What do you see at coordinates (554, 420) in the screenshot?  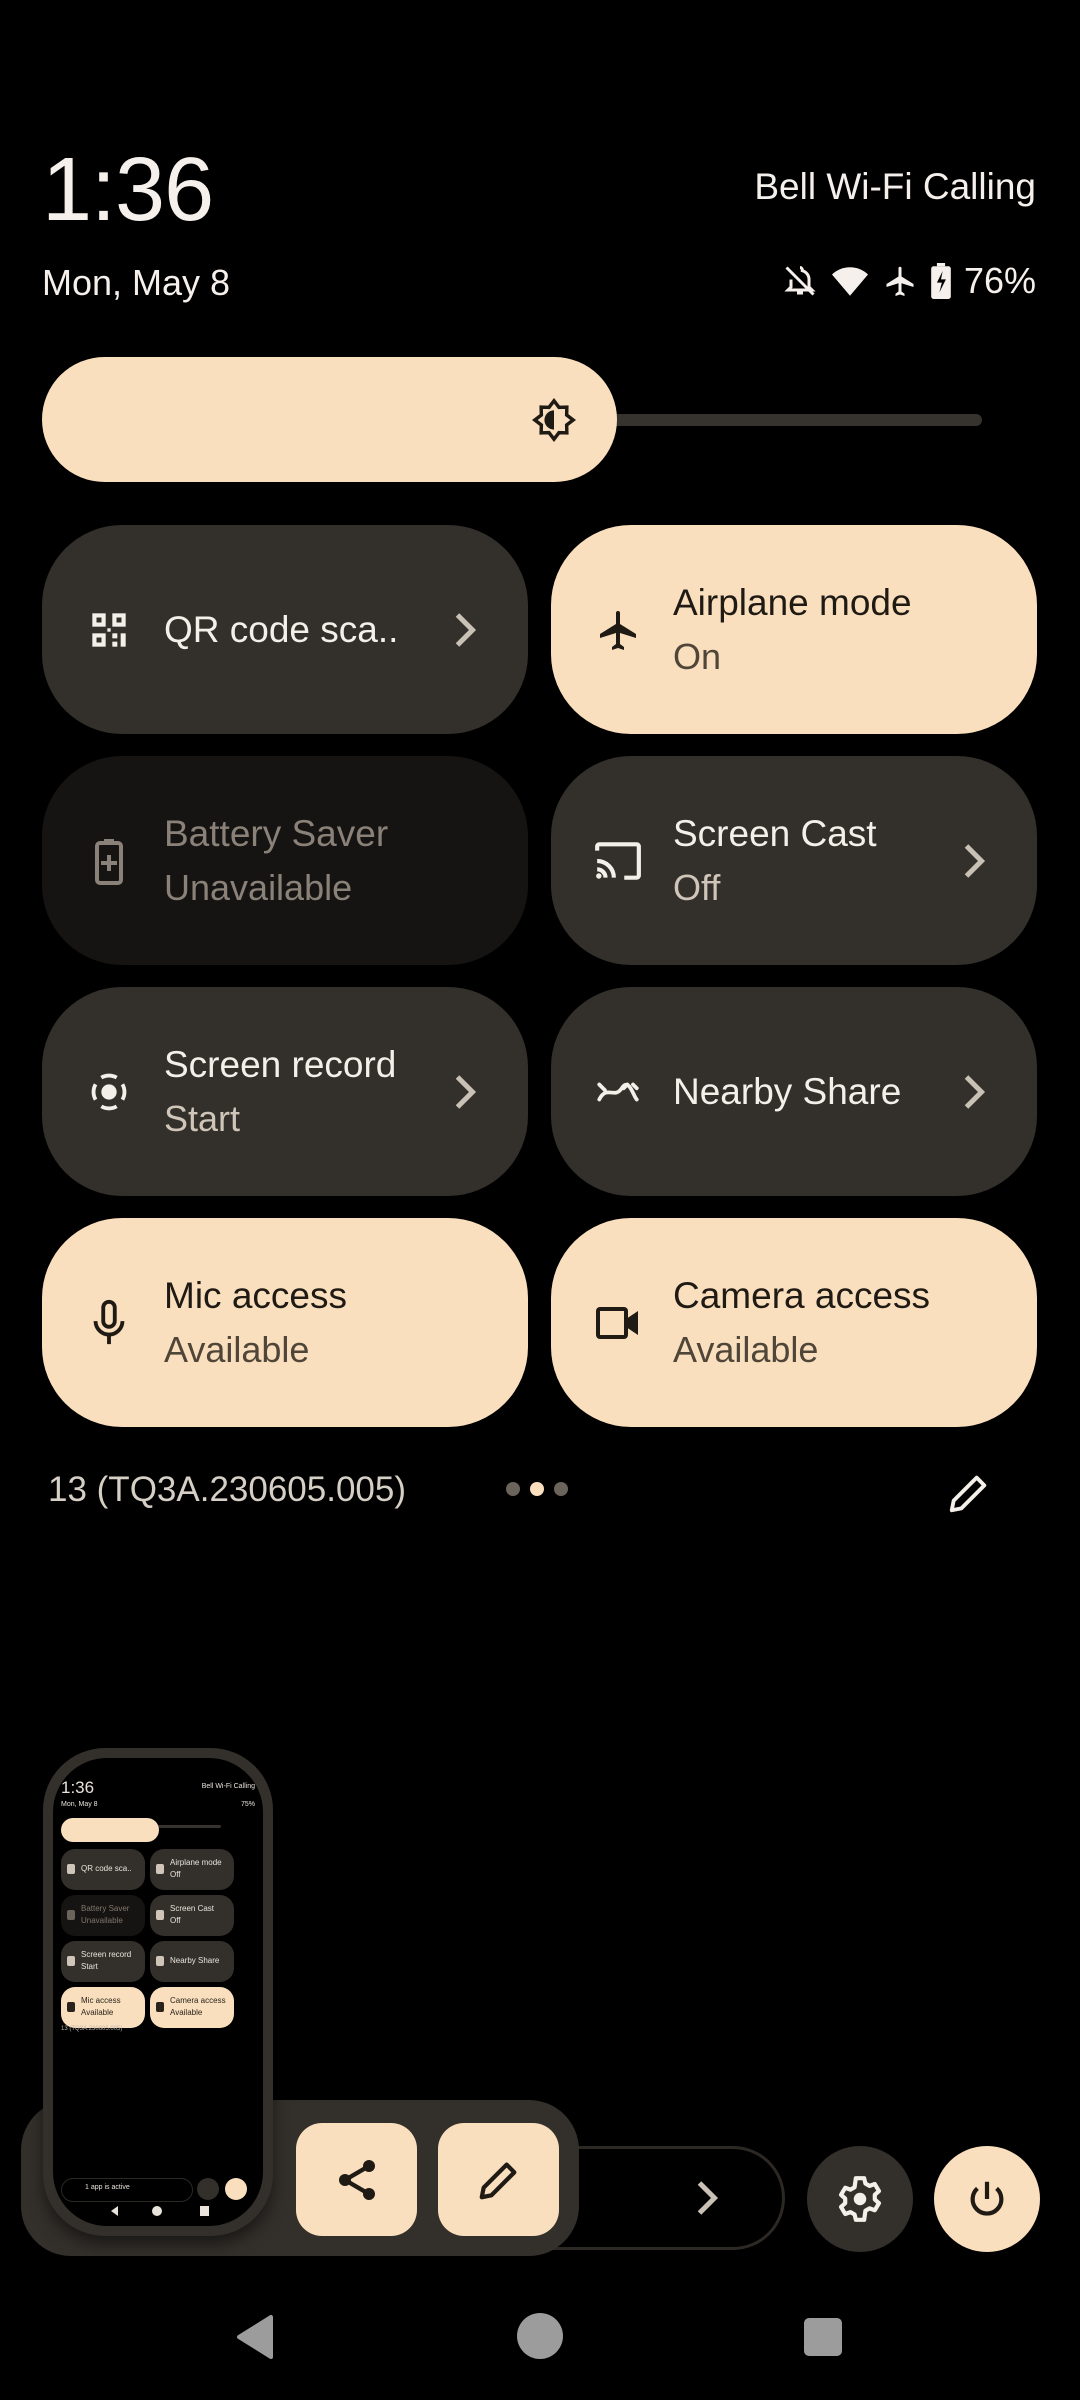 I see `brightness-icon` at bounding box center [554, 420].